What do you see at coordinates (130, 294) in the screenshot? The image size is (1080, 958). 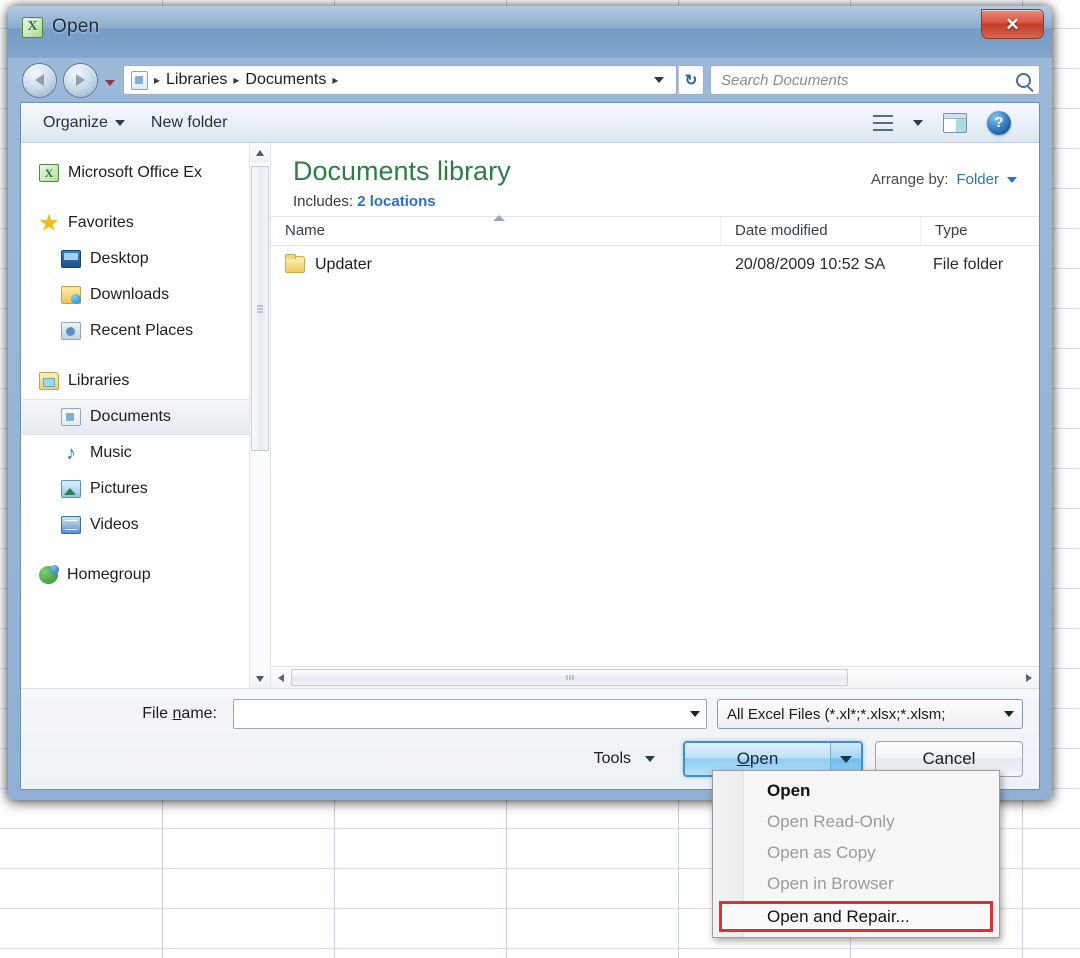 I see `sidebar-item-label: Downloads` at bounding box center [130, 294].